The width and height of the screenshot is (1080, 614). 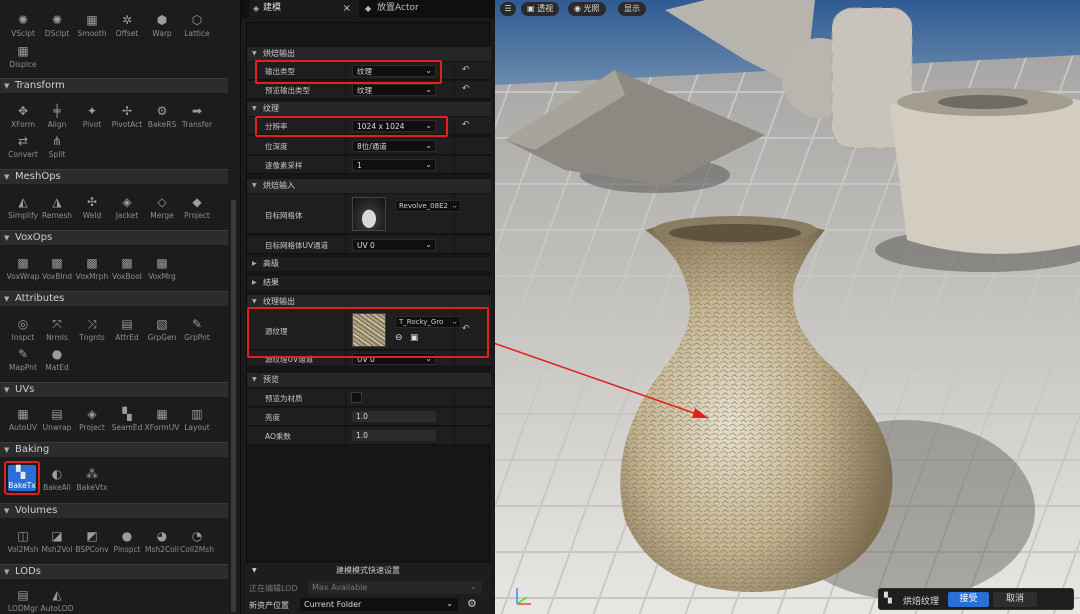 I want to click on bit-depth-dropdown: 8位/通道 ⌄, so click(x=394, y=146).